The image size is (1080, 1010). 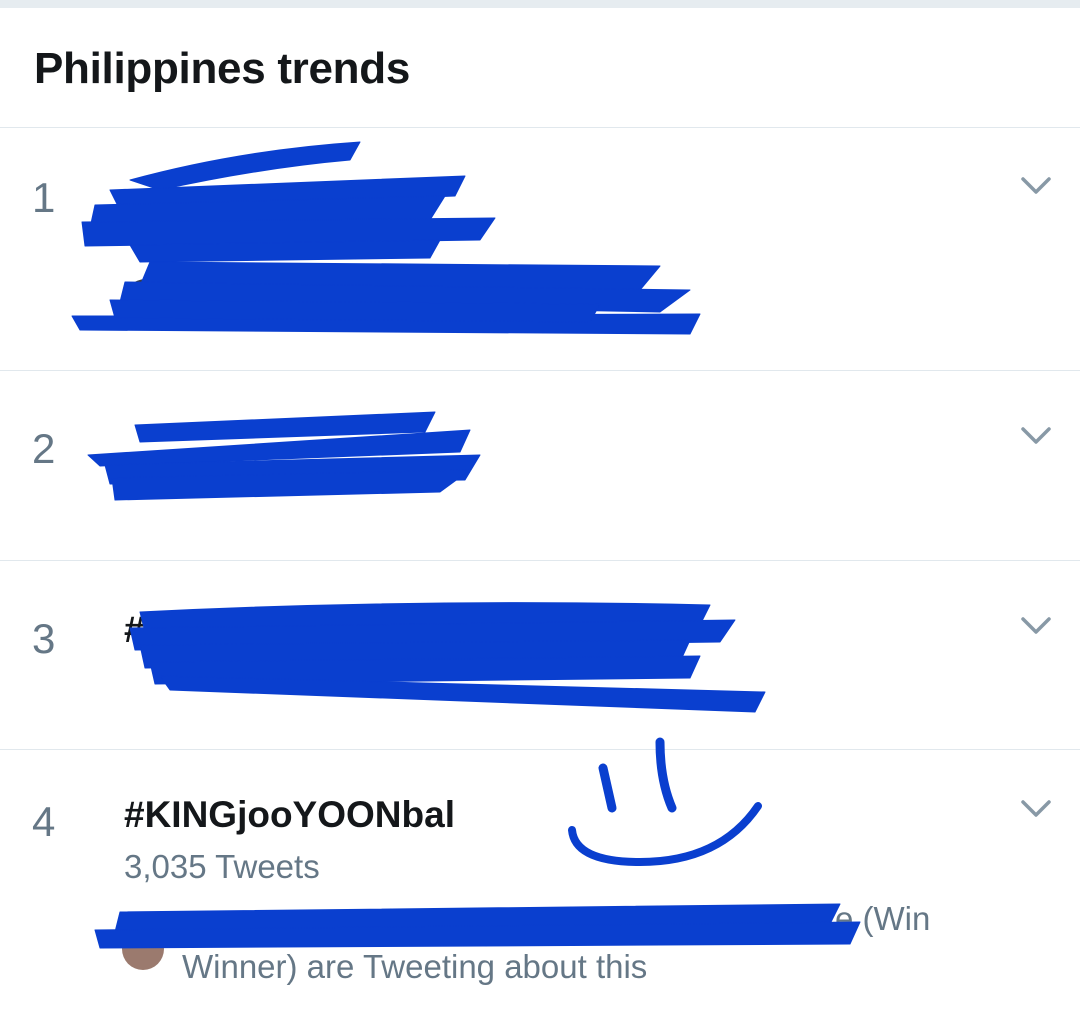 I want to click on trend-tweet-count: 3,035 Tweets, so click(x=222, y=866).